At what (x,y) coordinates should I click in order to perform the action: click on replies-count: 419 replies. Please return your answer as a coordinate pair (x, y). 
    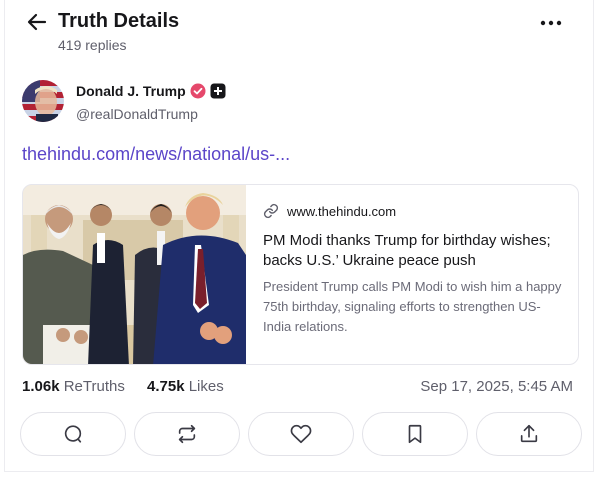
    Looking at the image, I should click on (92, 45).